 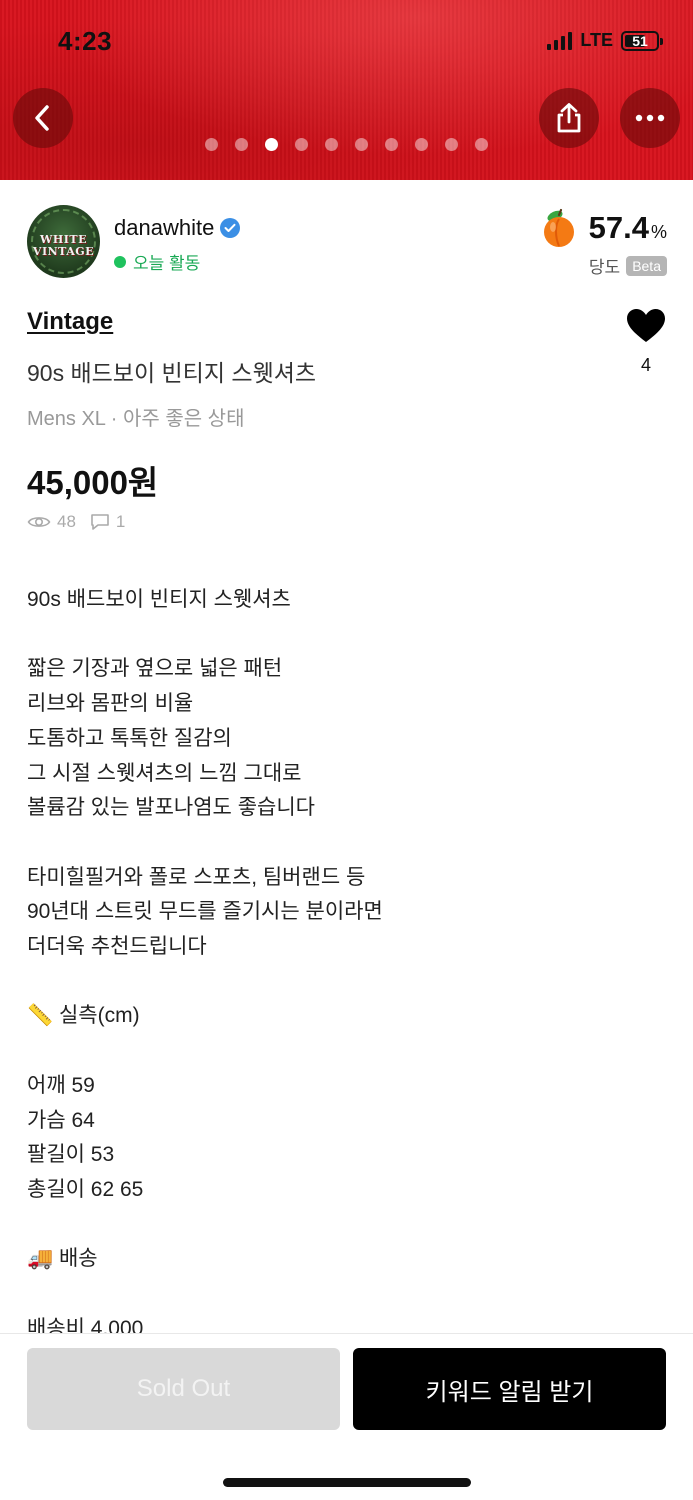 What do you see at coordinates (167, 263) in the screenshot?
I see `activity-text: 오늘 활동` at bounding box center [167, 263].